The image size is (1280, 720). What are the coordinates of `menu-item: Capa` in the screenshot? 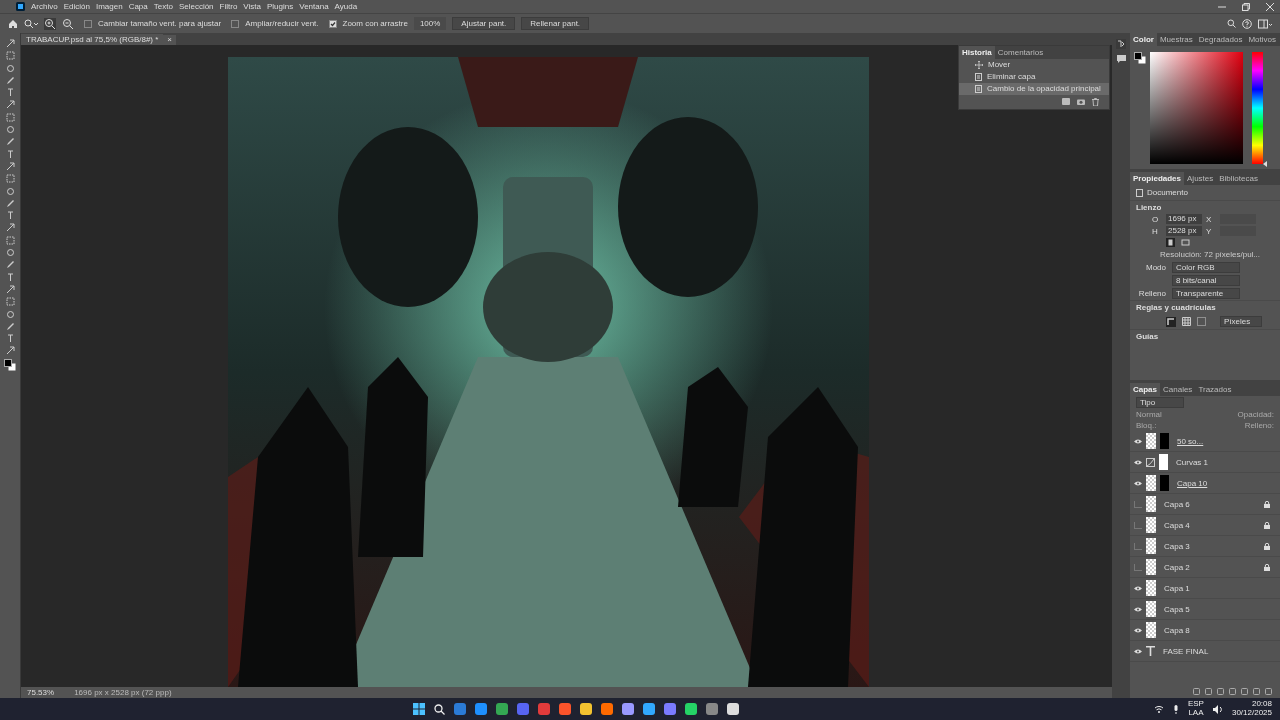 It's located at (138, 6).